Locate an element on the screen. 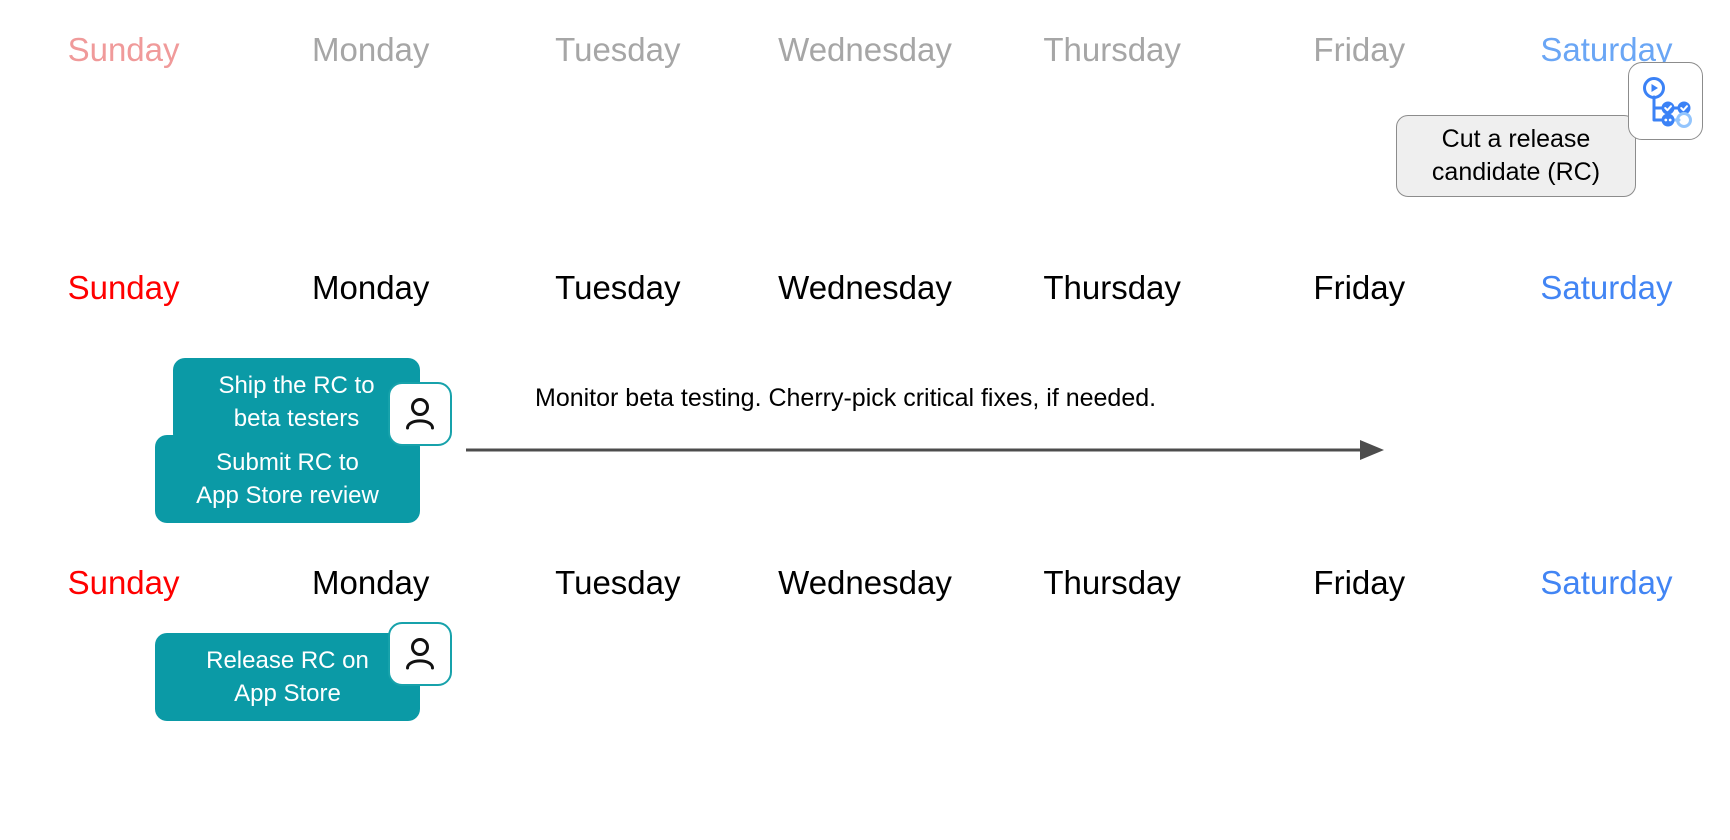 The width and height of the screenshot is (1730, 840). task-release-rc-line2: App Store is located at coordinates (287, 693).